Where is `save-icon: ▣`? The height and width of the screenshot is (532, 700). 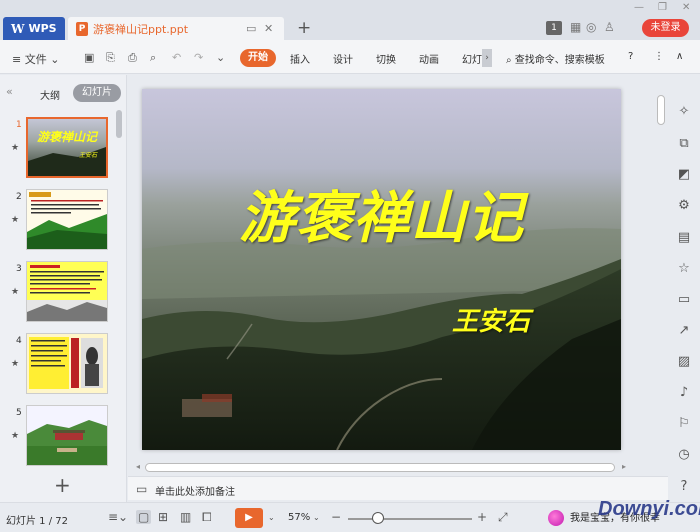
save-icon: ▣ is located at coordinates (89, 57).